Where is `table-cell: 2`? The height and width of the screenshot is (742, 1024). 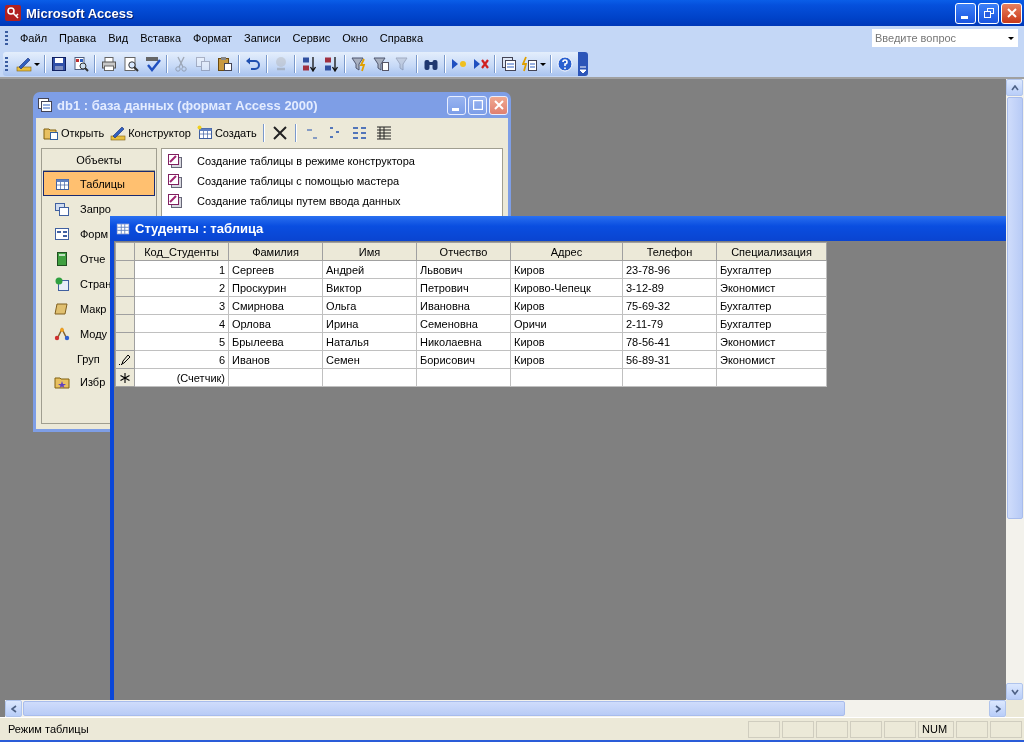 table-cell: 2 is located at coordinates (181, 287).